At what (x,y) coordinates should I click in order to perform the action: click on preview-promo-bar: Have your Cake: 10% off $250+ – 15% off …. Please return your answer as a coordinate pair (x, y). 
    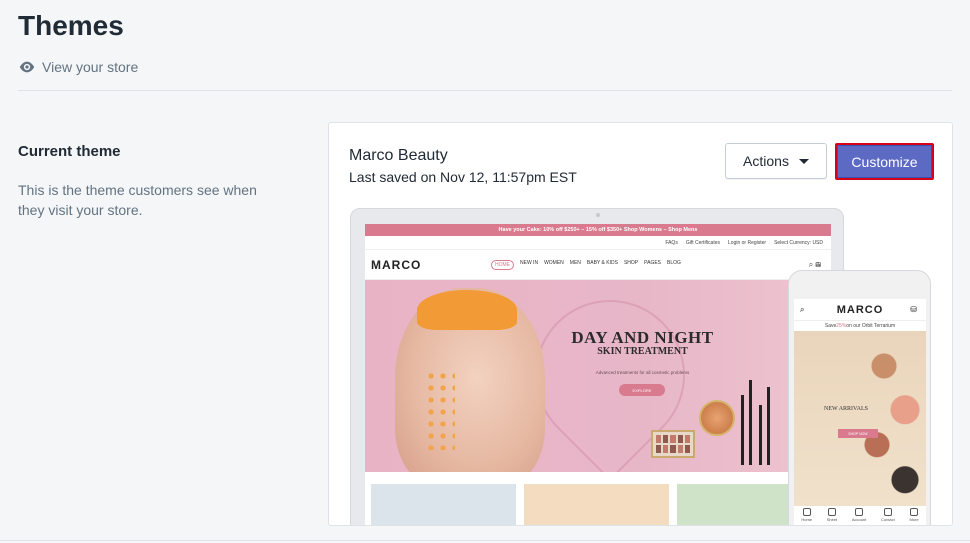
    Looking at the image, I should click on (598, 230).